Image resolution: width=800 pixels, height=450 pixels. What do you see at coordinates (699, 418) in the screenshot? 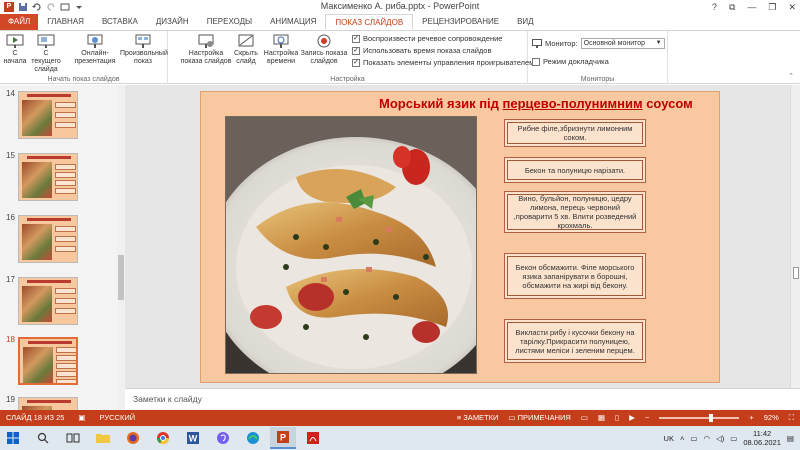
I see `zoom-slider` at bounding box center [699, 418].